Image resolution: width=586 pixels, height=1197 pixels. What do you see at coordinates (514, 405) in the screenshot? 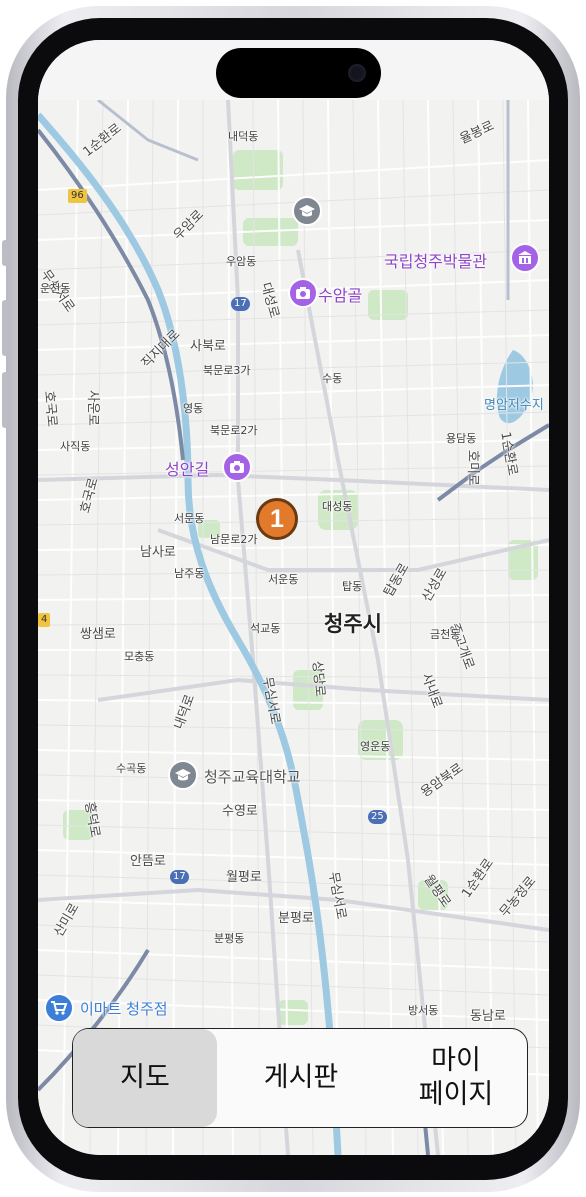
I see `reservoir-label: 명암저수지` at bounding box center [514, 405].